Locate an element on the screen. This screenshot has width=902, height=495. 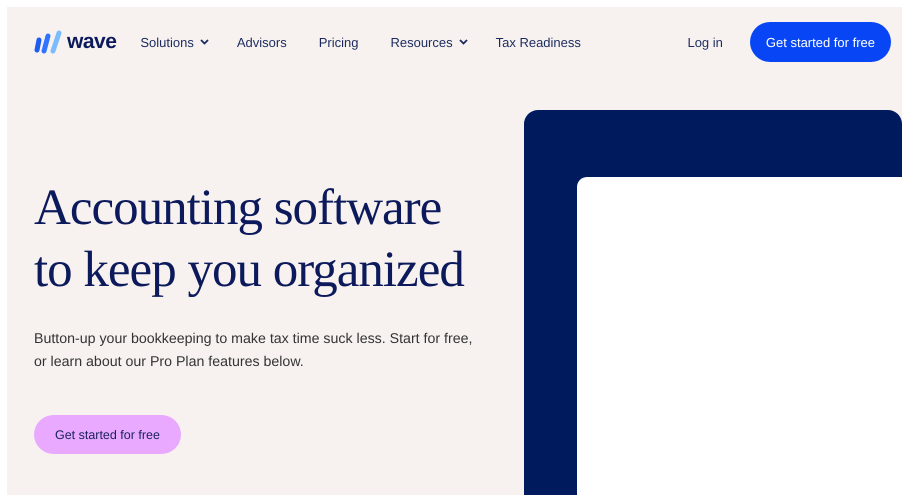
login-link: Log in is located at coordinates (705, 42).